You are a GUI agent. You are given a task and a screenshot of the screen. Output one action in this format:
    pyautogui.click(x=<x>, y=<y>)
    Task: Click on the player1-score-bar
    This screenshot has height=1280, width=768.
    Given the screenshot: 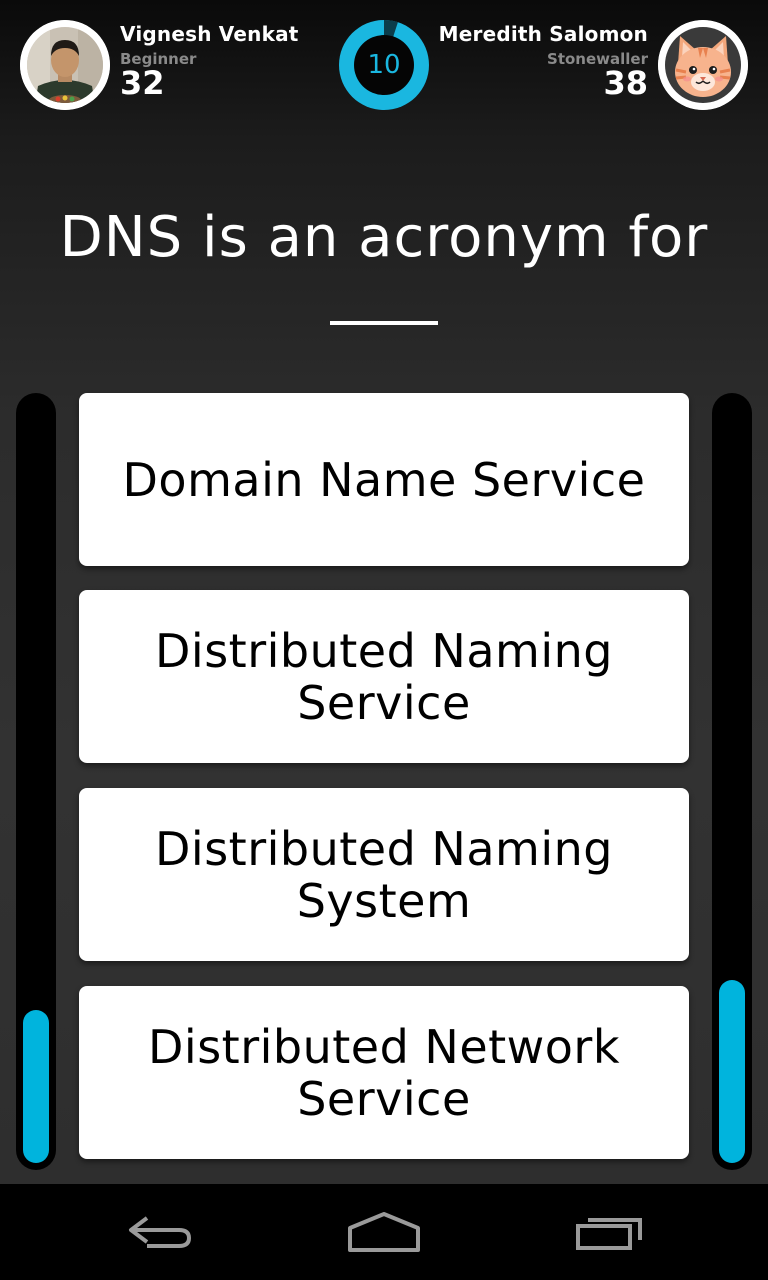 What is the action you would take?
    pyautogui.click(x=36, y=781)
    